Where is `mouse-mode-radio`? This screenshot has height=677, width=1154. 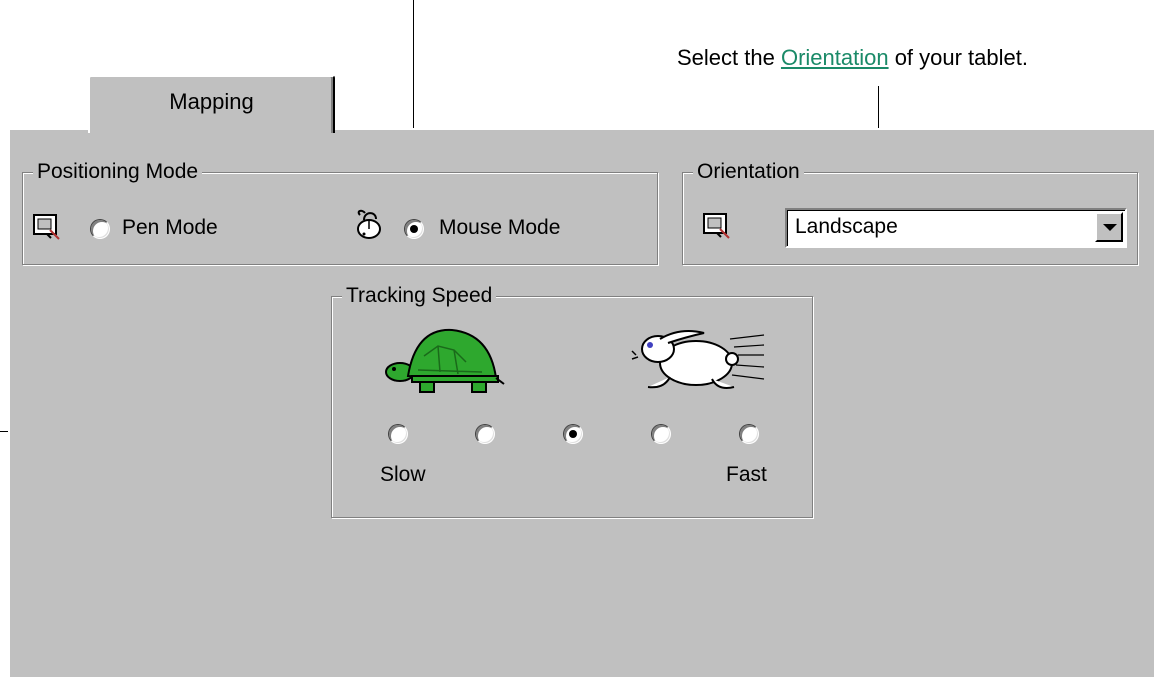
mouse-mode-radio is located at coordinates (414, 229).